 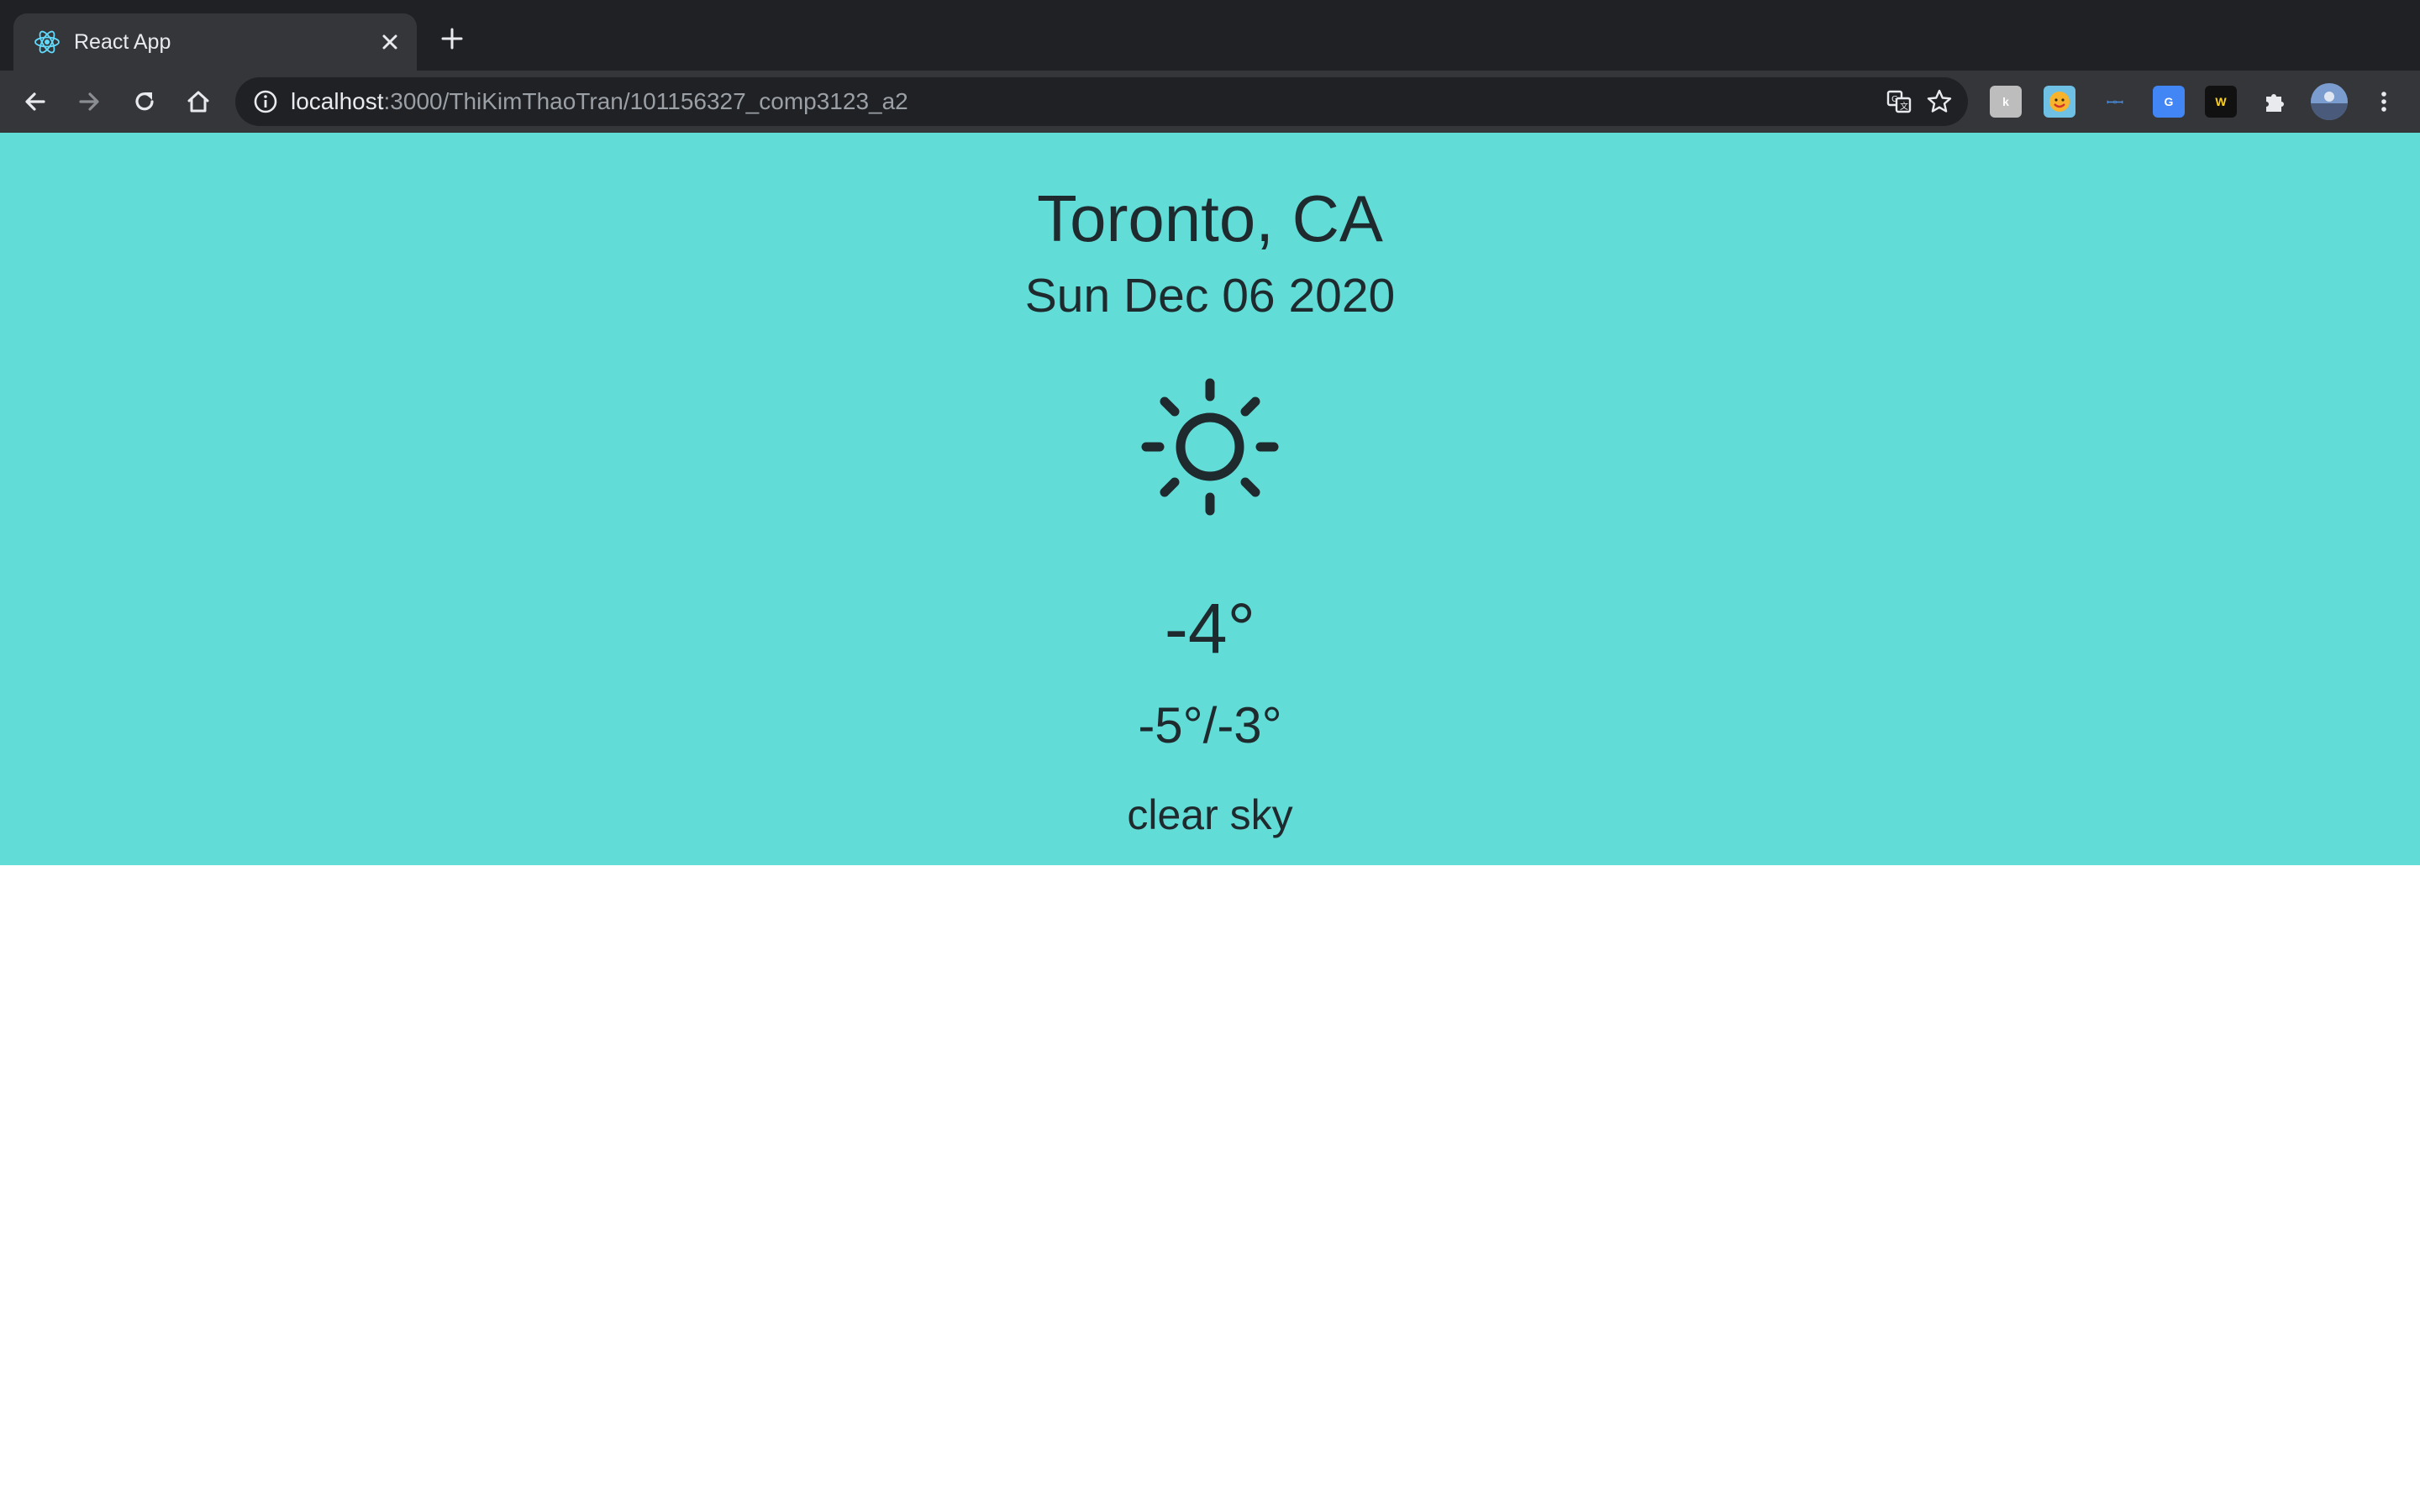 I want to click on star-icon, so click(x=1939, y=101).